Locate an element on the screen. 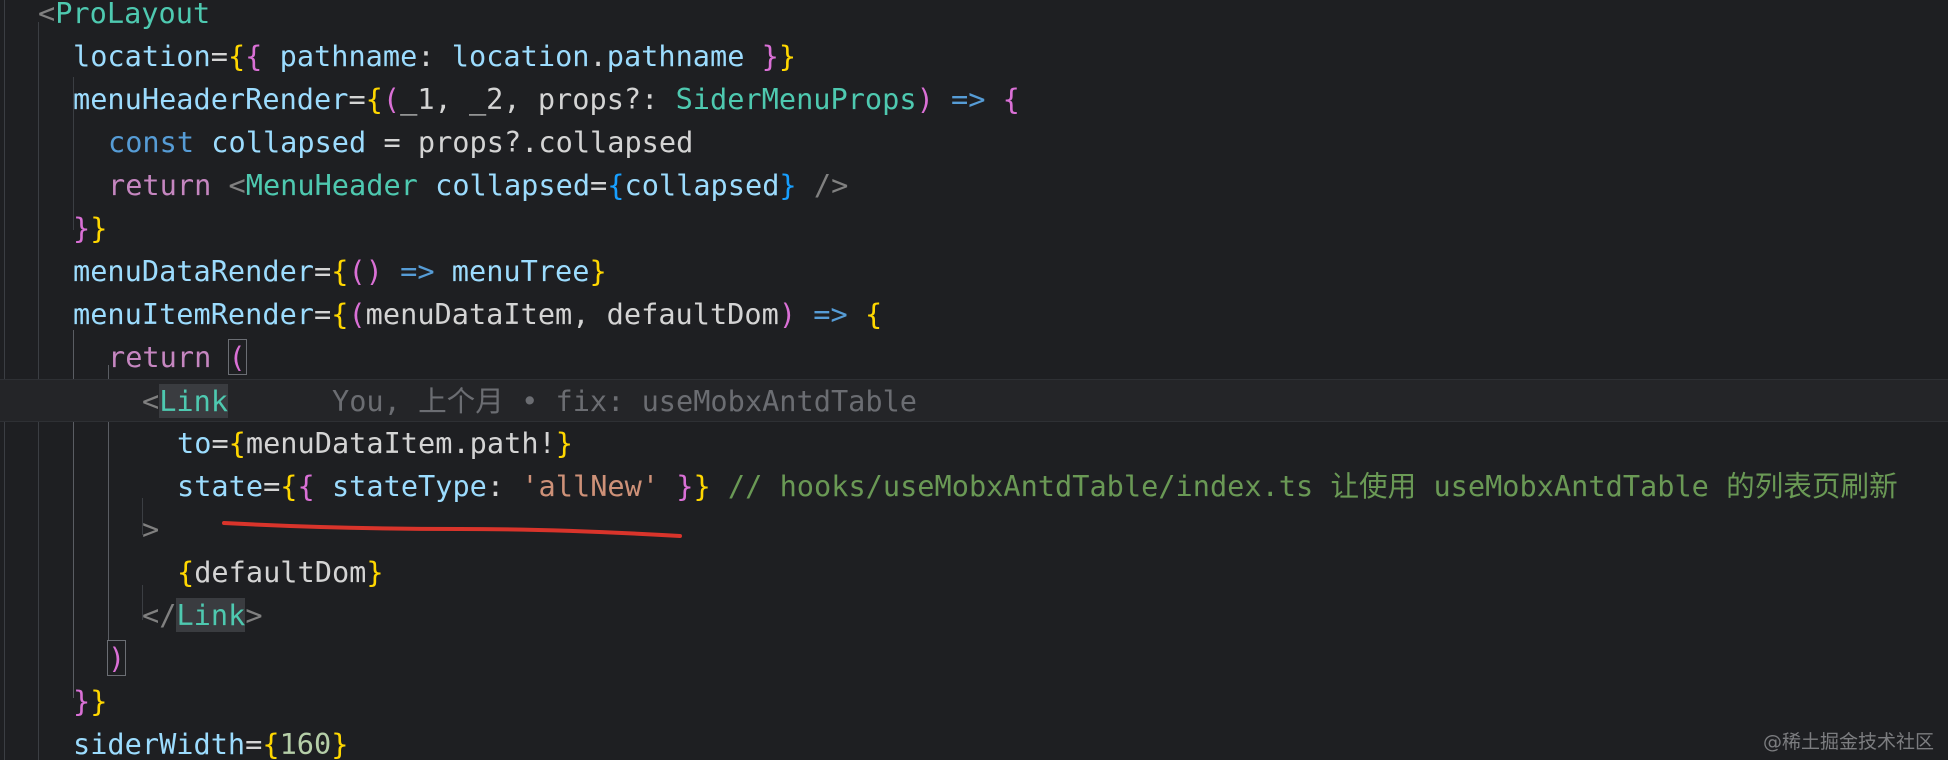 The width and height of the screenshot is (1948, 760). red-underline-annotation is located at coordinates (452, 529).